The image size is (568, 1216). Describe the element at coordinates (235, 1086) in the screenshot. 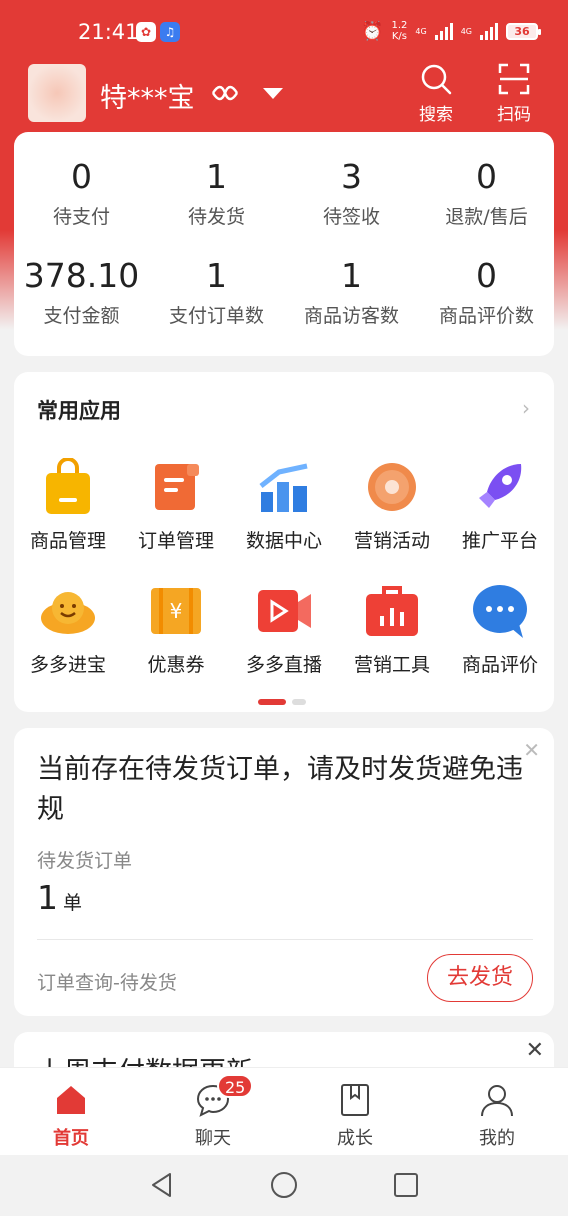

I see `unread-badge: 25` at that location.